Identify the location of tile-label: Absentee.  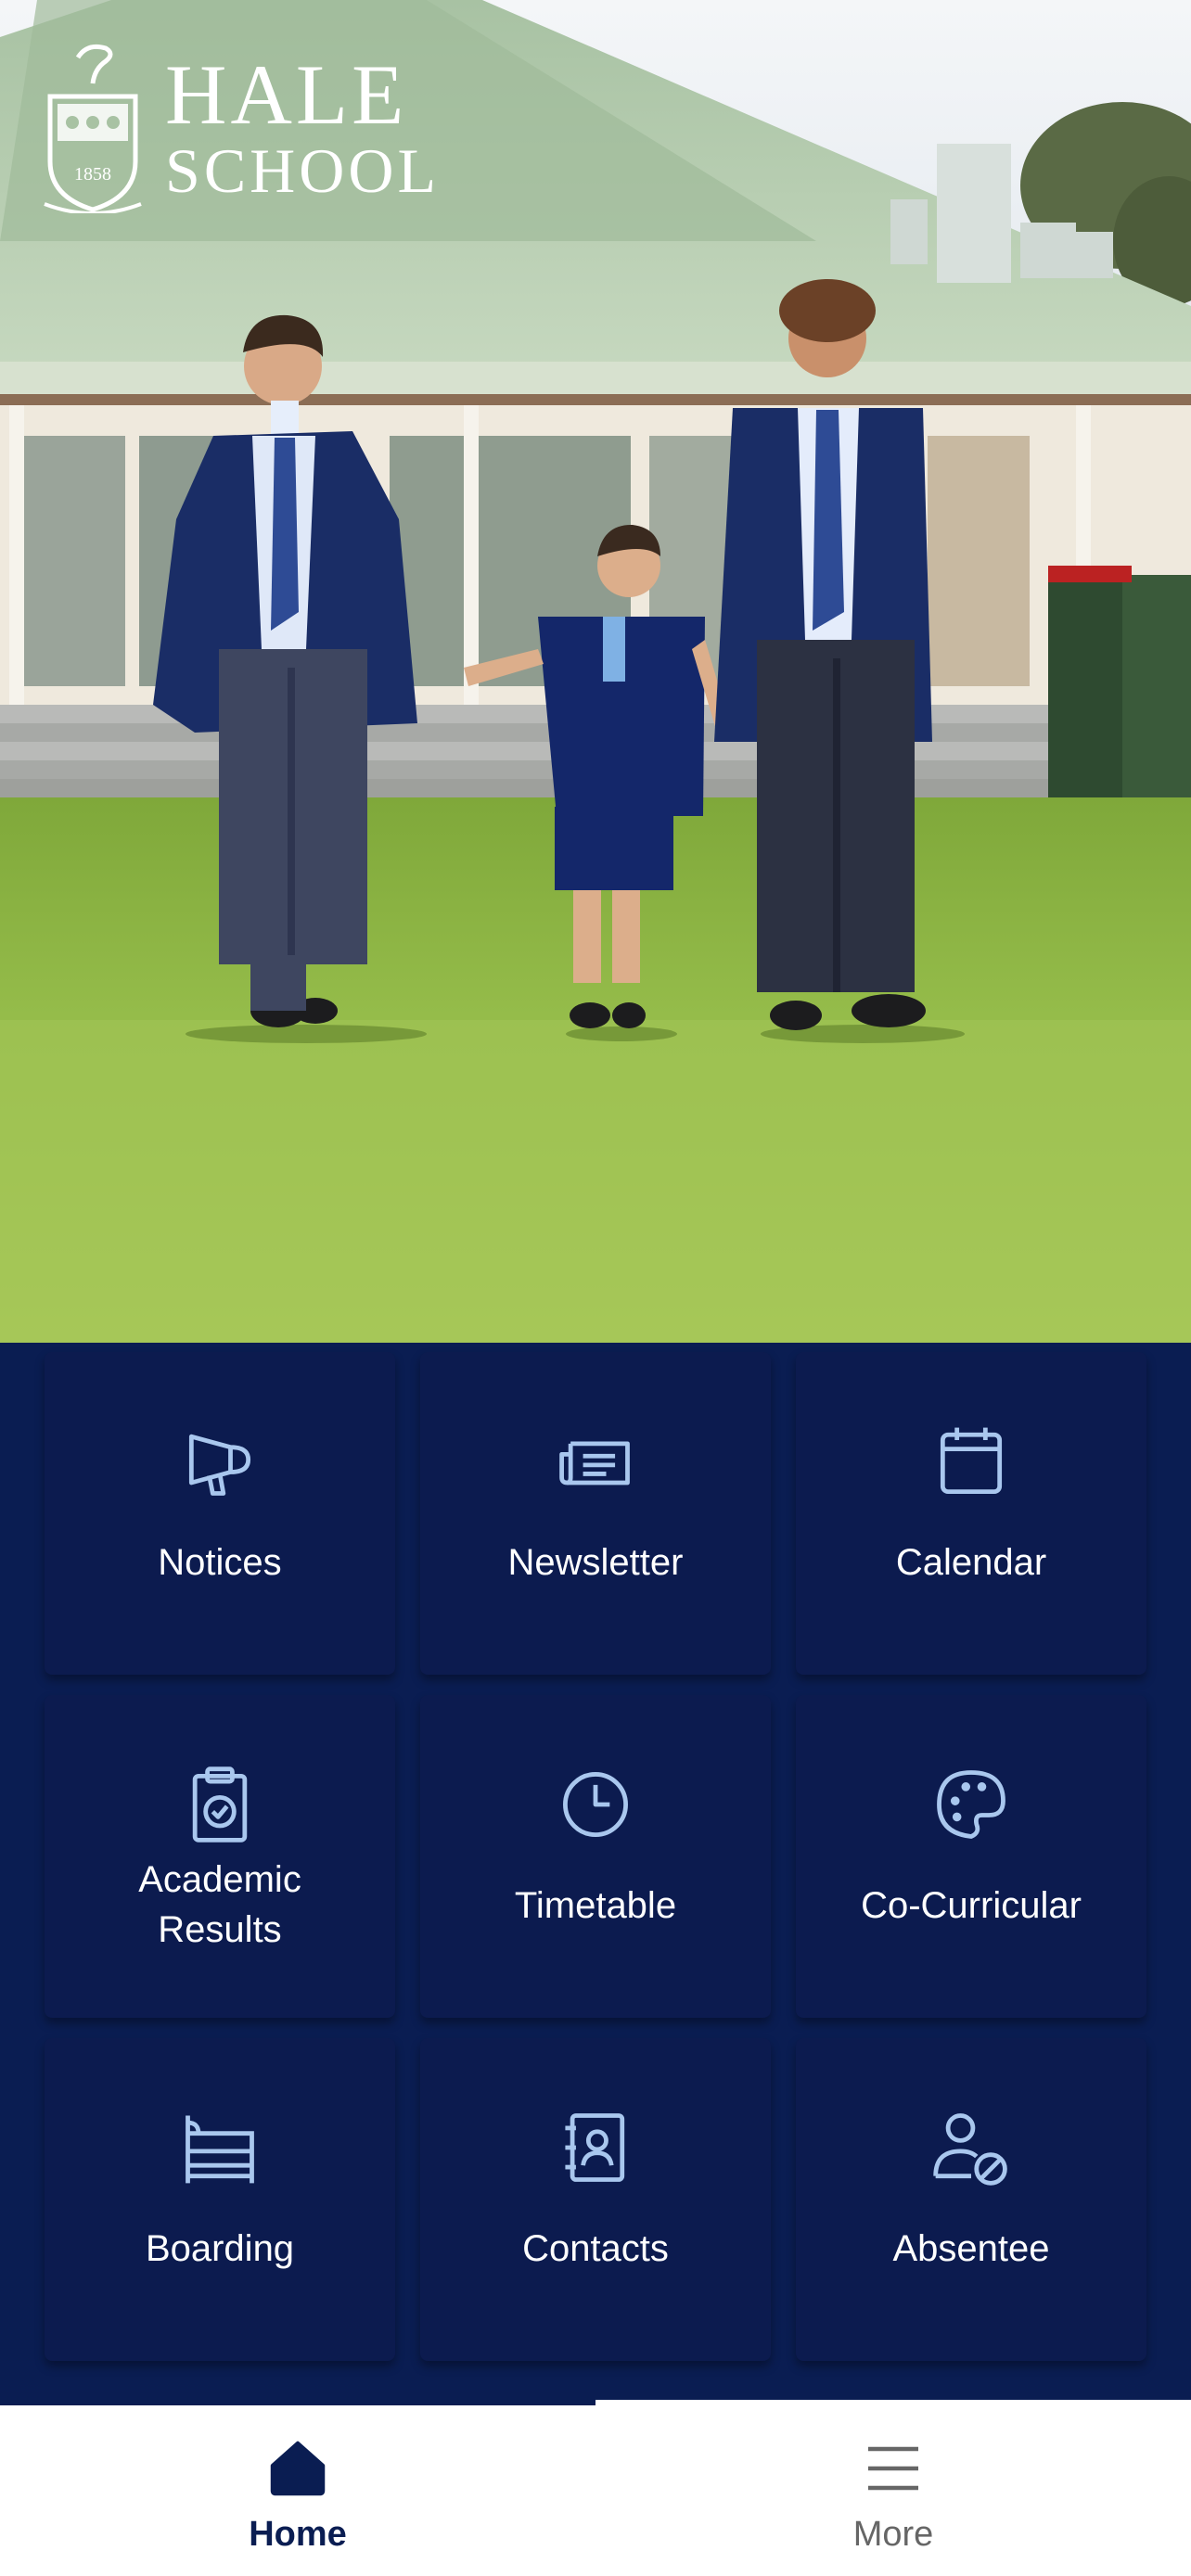
(971, 2248).